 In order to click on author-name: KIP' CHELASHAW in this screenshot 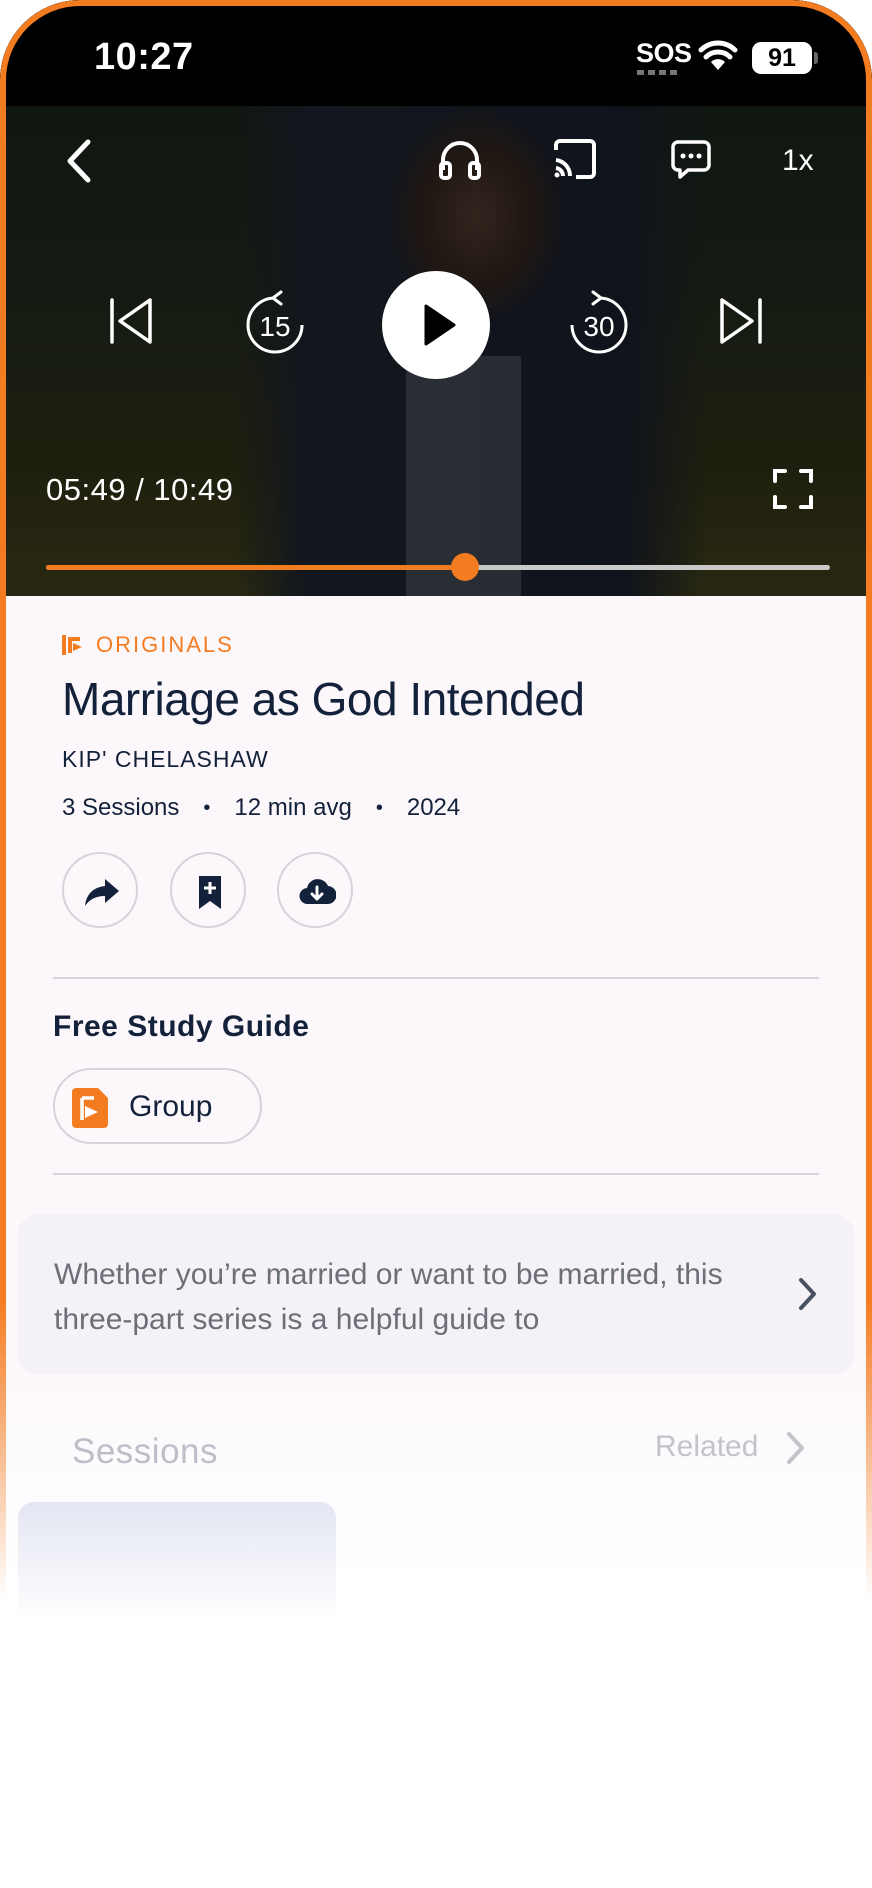, I will do `click(165, 759)`.